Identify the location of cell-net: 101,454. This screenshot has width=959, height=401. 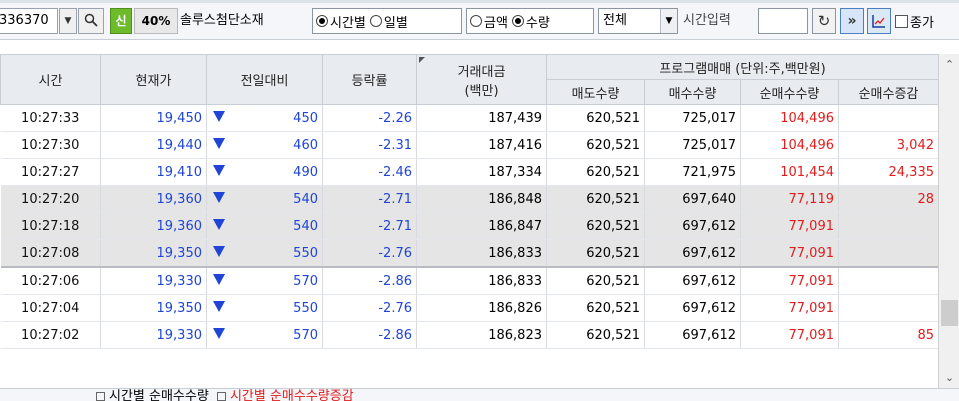
(789, 172).